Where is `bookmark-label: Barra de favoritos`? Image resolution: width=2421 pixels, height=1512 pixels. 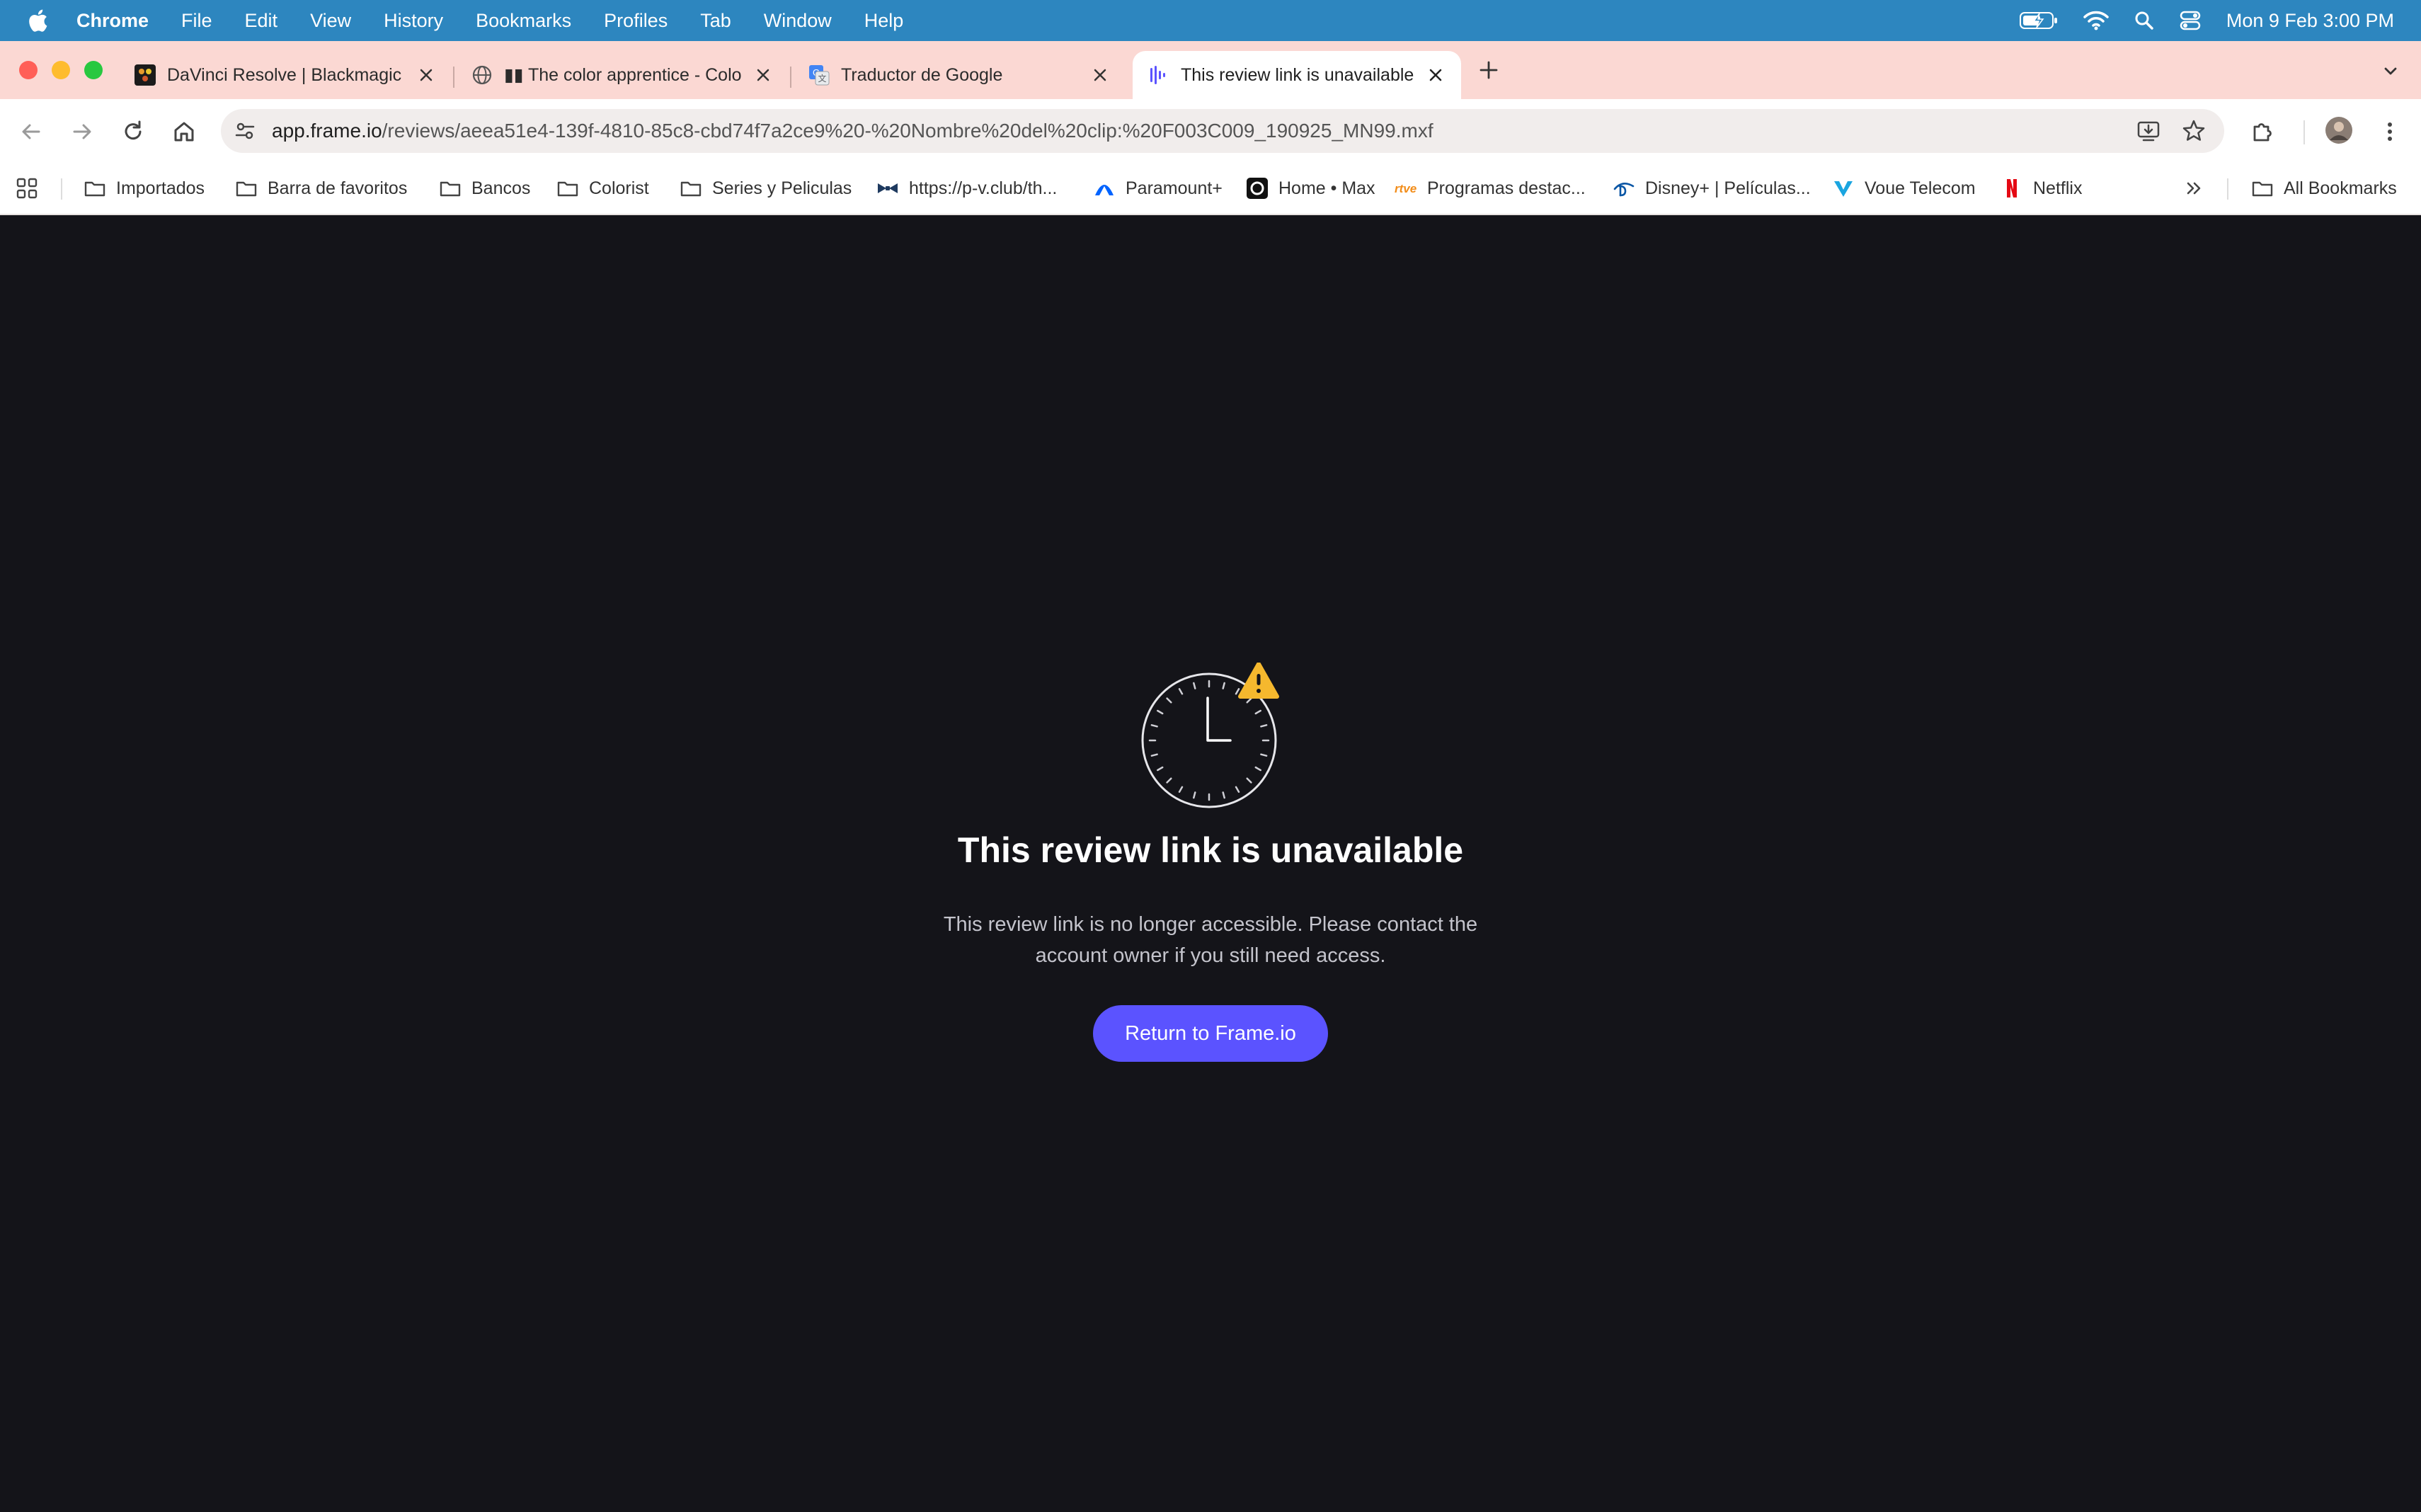
bookmark-label: Barra de favoritos is located at coordinates (338, 188).